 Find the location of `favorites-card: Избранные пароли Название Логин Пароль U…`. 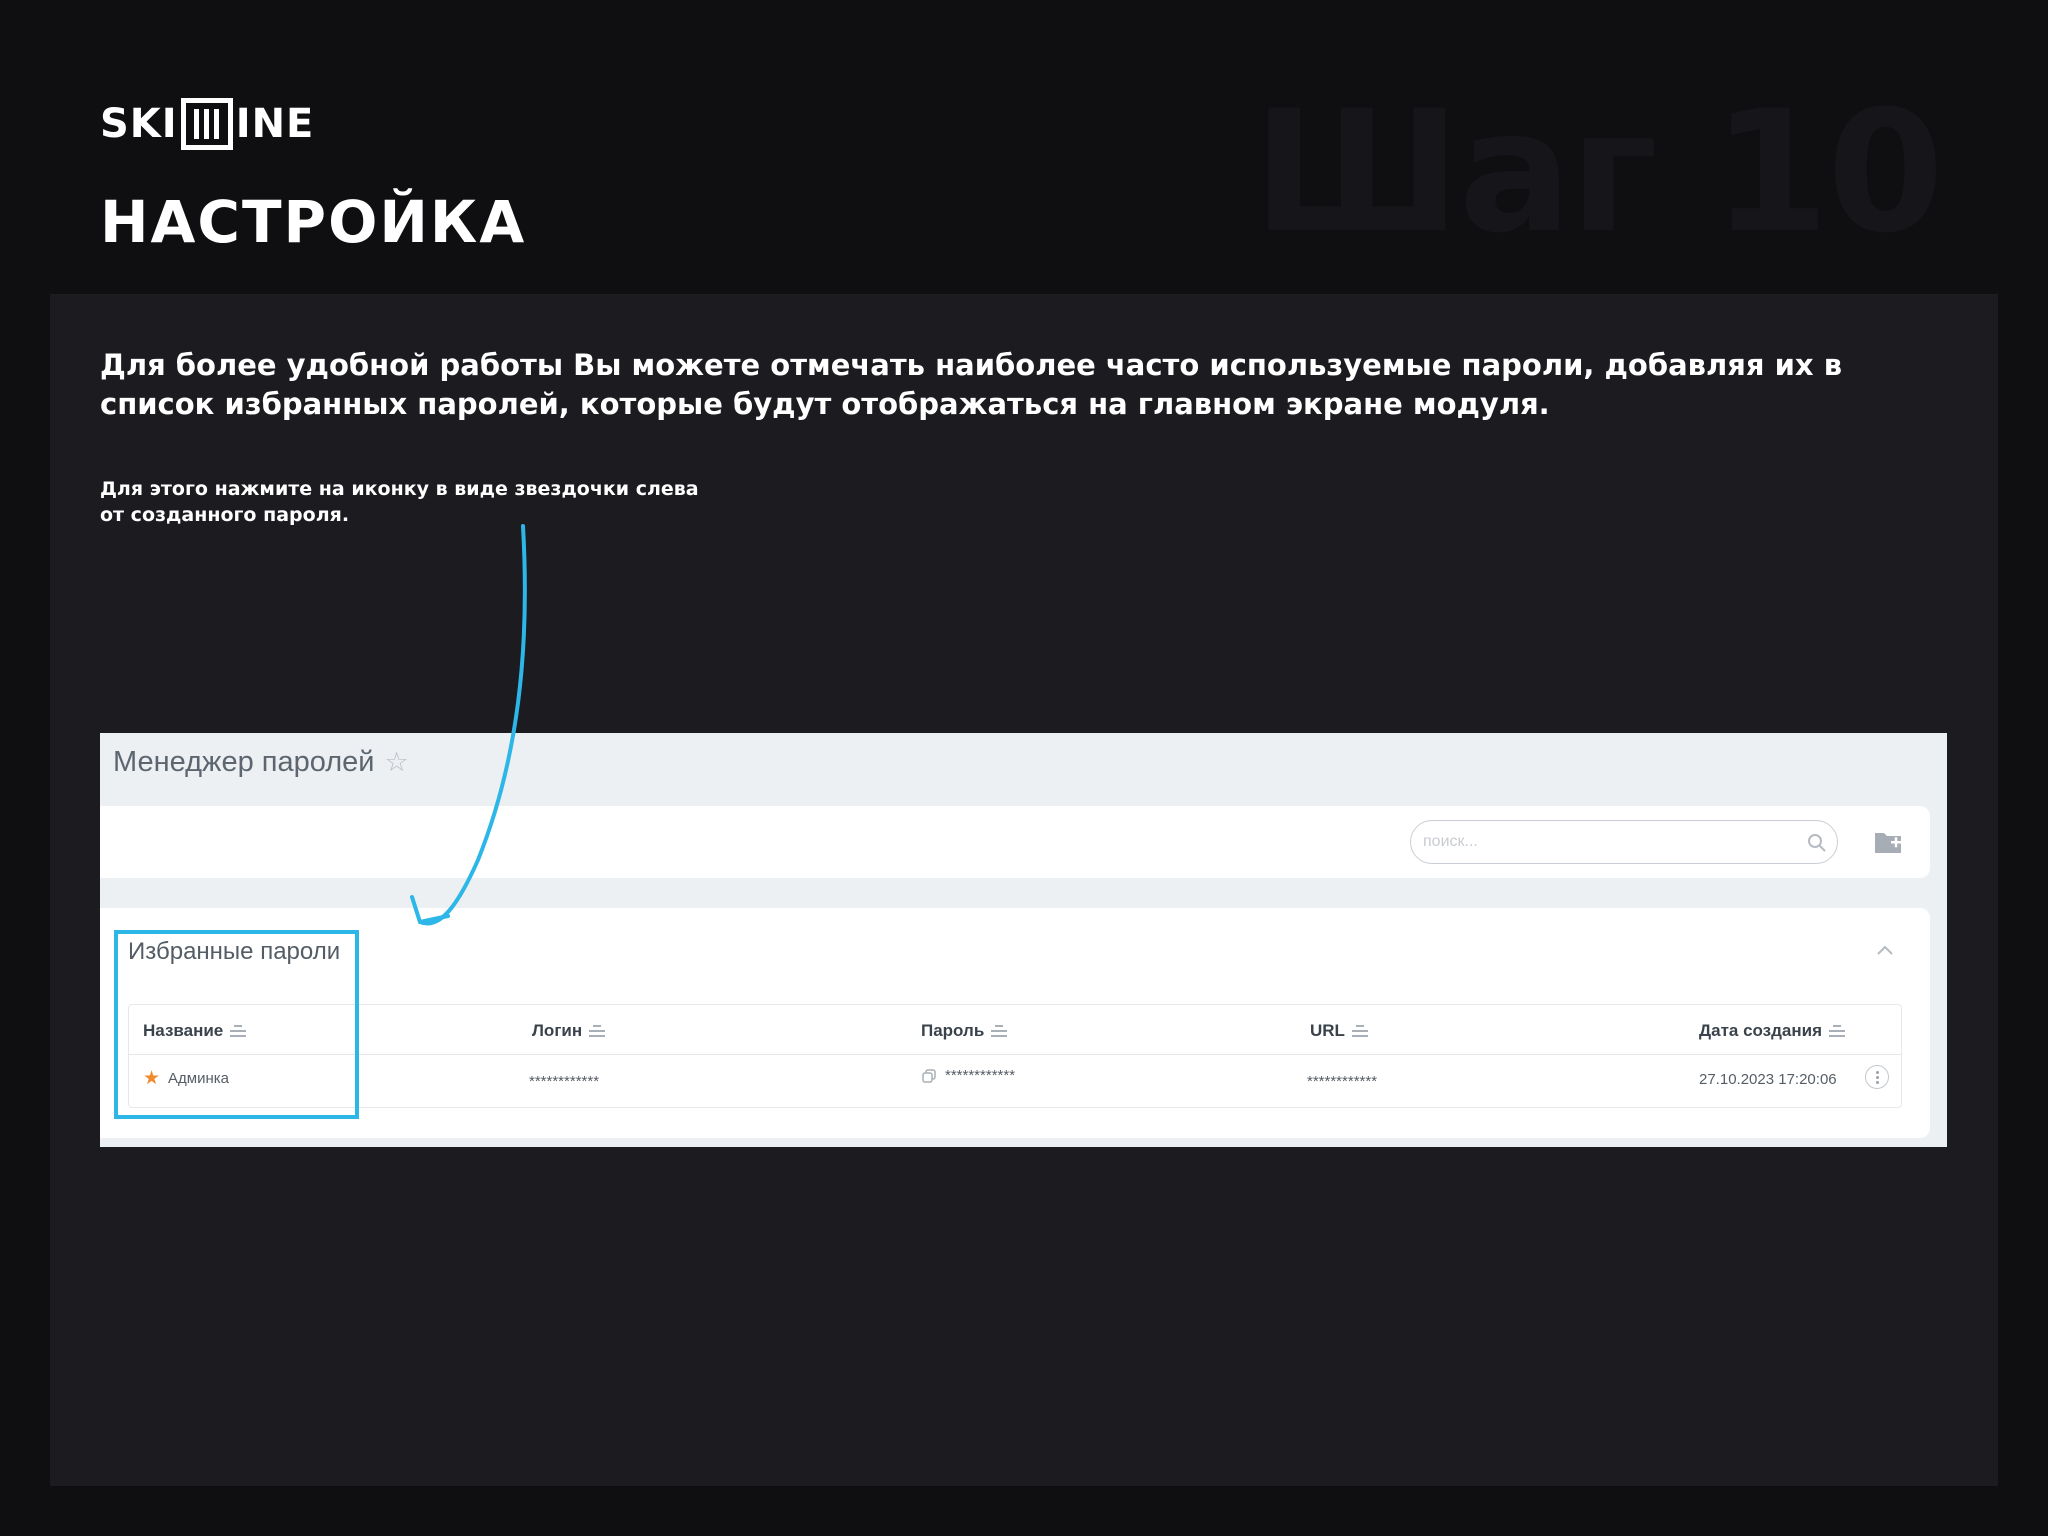

favorites-card: Избранные пароли Название Логин Пароль U… is located at coordinates (1015, 1023).